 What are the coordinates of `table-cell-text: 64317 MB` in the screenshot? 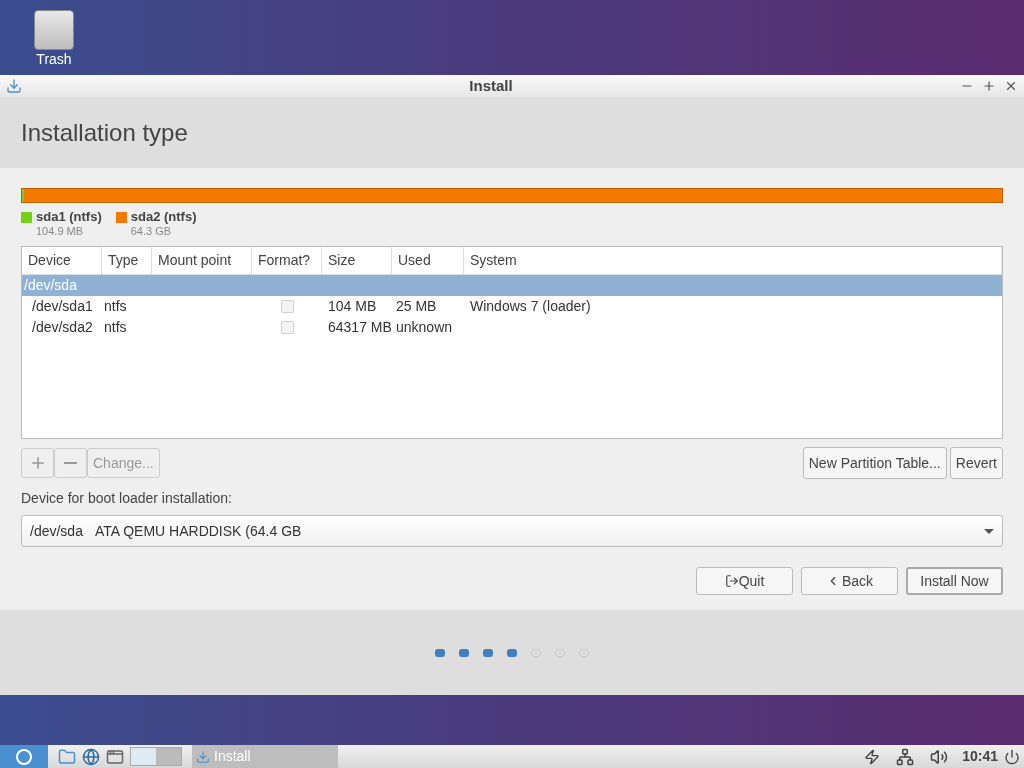 It's located at (359, 327).